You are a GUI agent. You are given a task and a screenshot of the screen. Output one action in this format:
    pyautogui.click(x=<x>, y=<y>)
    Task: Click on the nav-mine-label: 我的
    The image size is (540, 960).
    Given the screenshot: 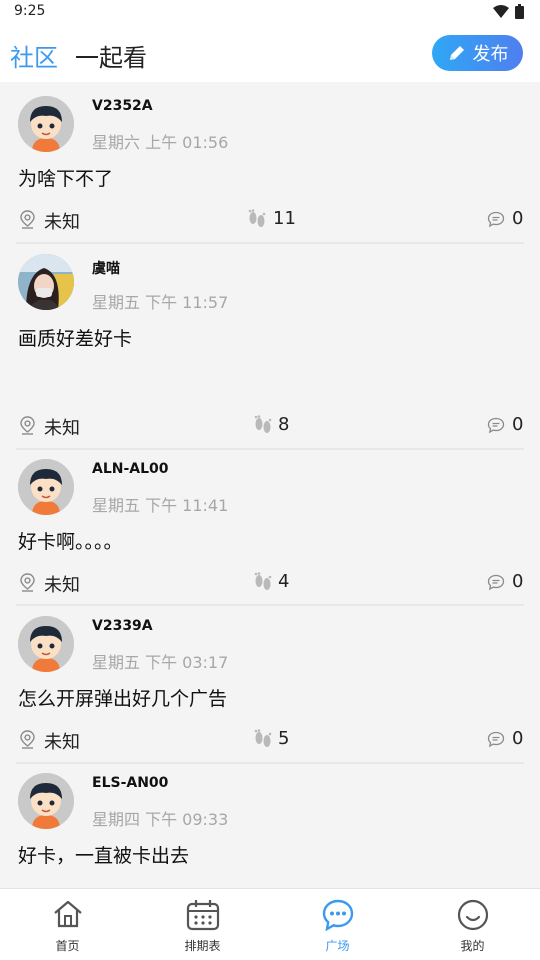 What is the action you would take?
    pyautogui.click(x=472, y=946)
    